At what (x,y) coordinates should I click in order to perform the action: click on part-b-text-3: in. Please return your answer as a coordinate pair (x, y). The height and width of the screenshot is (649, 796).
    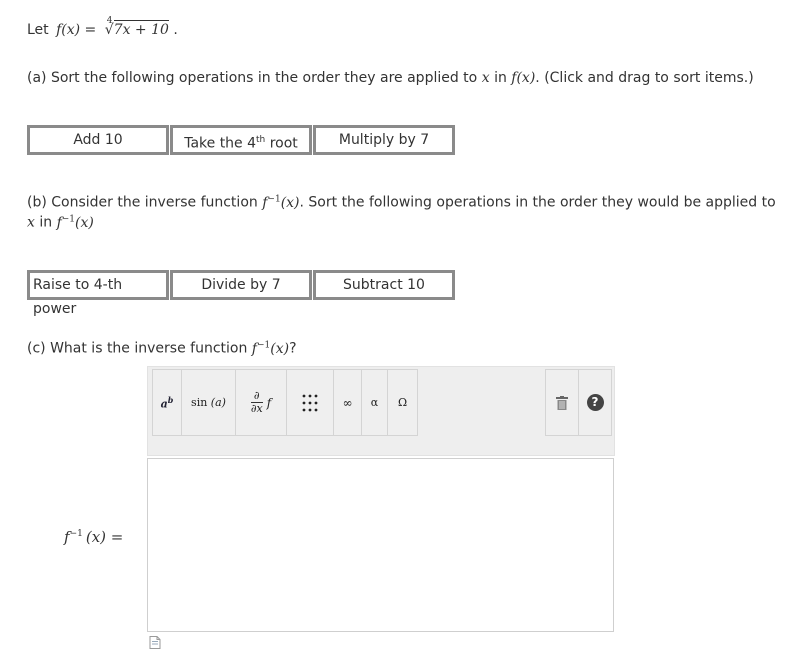
    Looking at the image, I should click on (46, 222).